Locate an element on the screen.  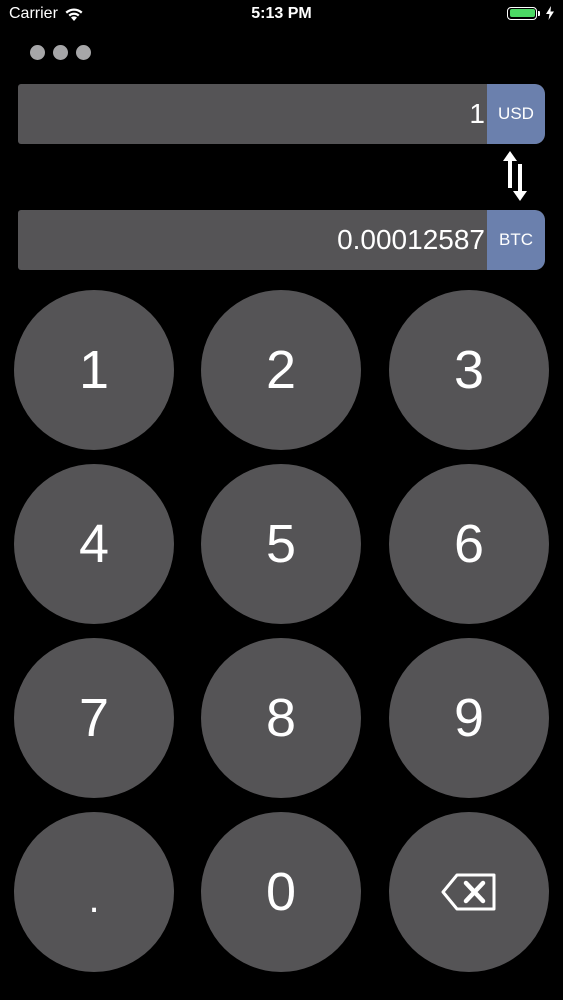
status-bar: Carrier 5:13 PM is located at coordinates (281, 15).